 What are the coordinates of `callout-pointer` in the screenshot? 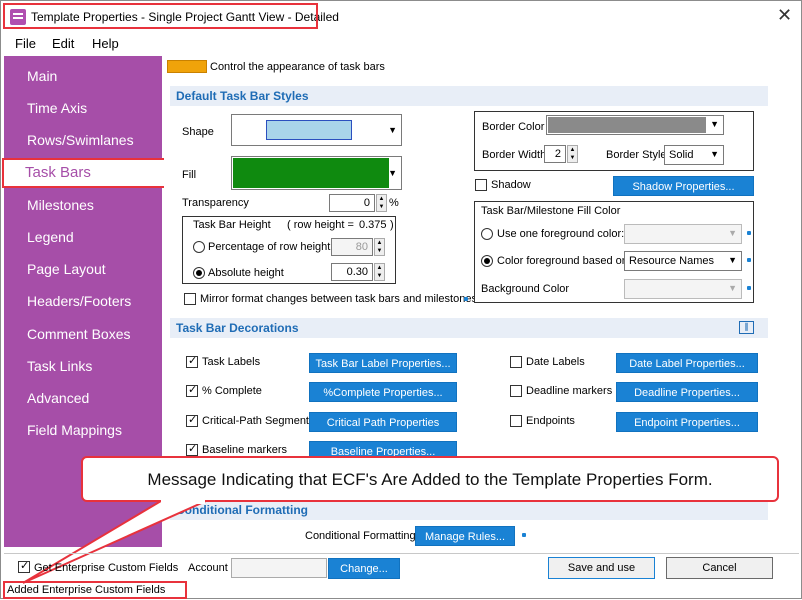 It's located at (114, 542).